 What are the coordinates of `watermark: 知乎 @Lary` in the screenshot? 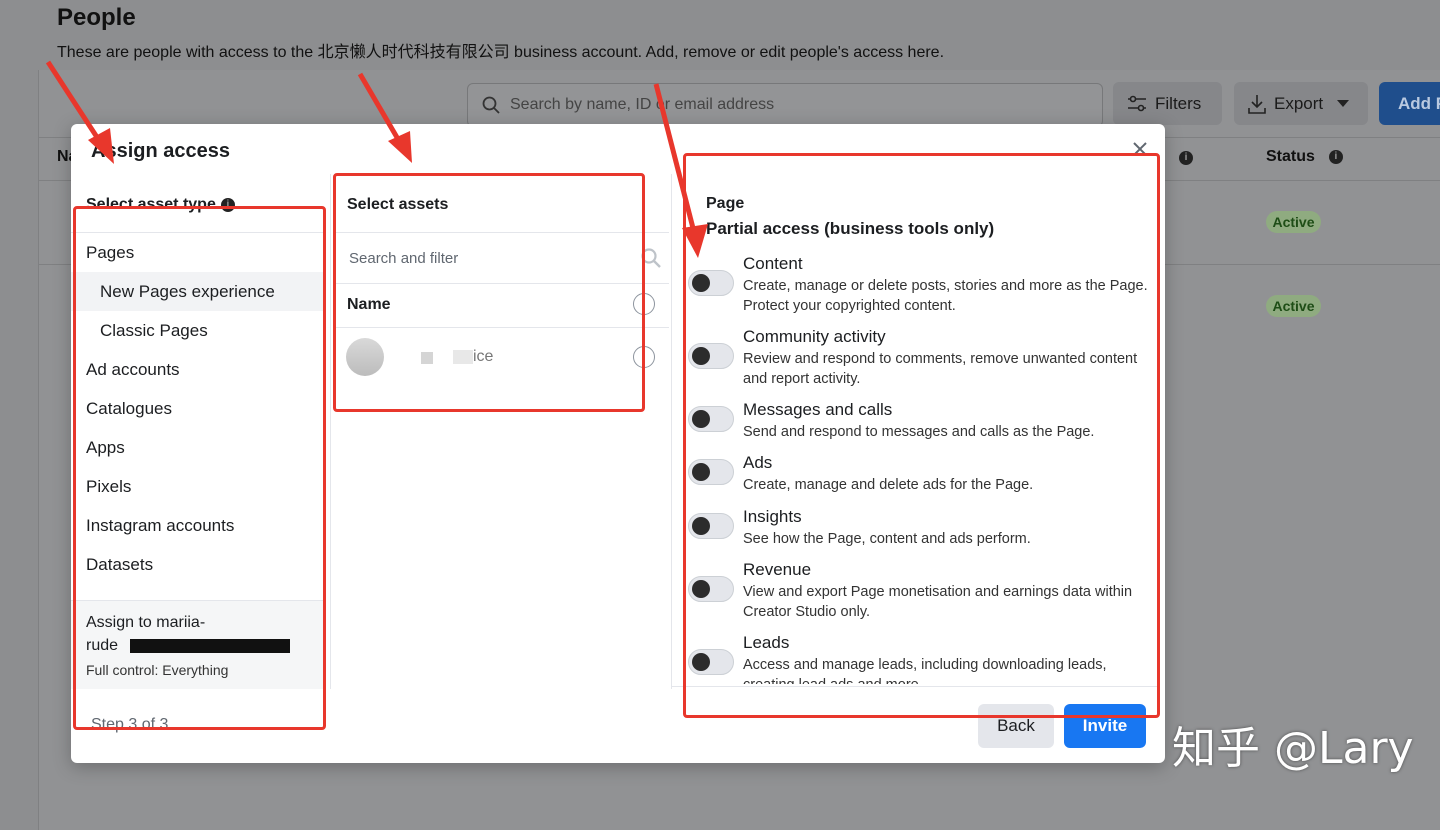 It's located at (1293, 748).